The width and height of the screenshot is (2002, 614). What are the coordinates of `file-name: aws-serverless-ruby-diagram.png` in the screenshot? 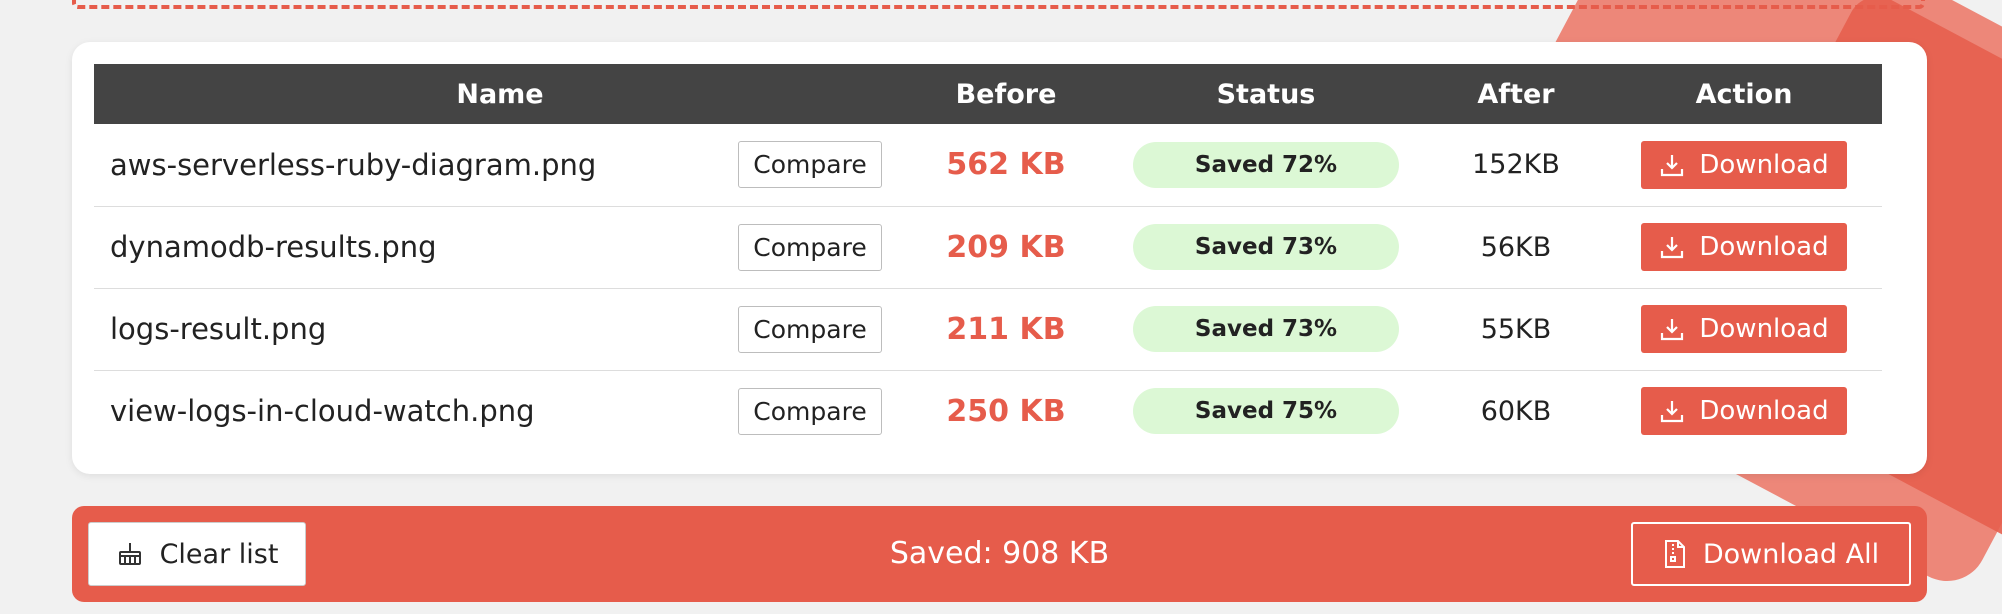 It's located at (404, 165).